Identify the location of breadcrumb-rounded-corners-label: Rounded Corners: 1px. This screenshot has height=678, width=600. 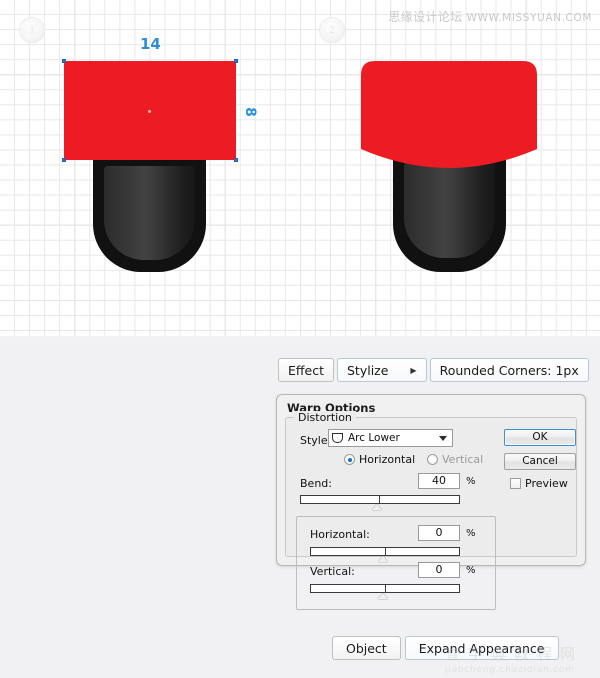
(509, 370).